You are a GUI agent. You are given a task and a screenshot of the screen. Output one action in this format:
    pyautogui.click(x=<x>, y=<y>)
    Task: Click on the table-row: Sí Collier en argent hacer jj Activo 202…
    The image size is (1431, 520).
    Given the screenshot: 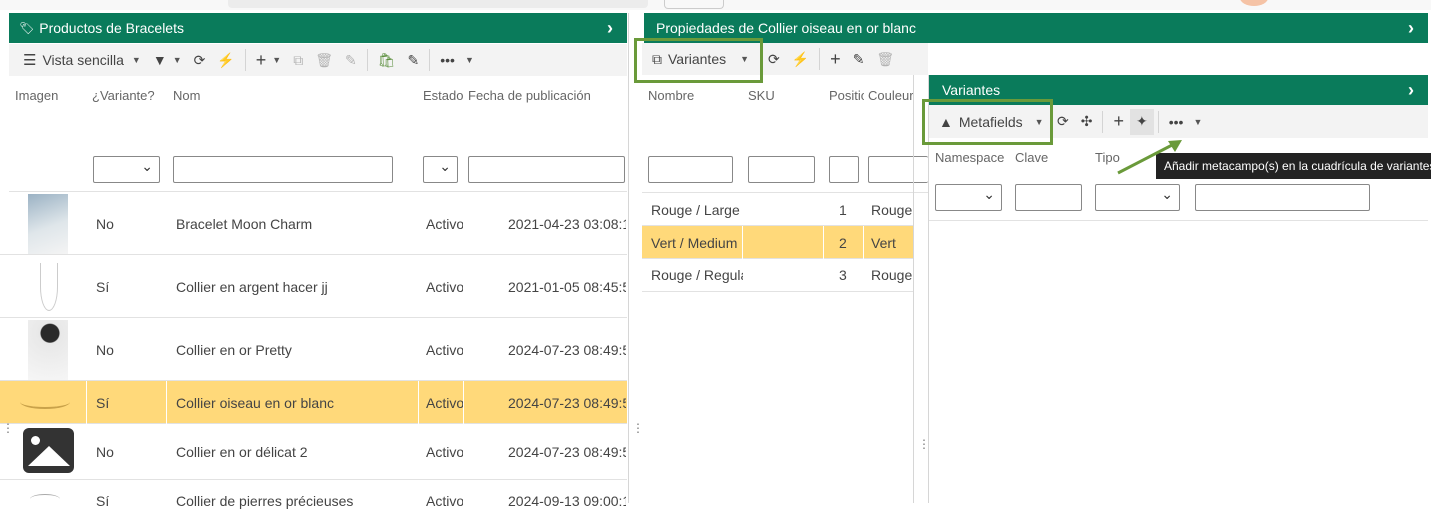 What is the action you would take?
    pyautogui.click(x=313, y=286)
    